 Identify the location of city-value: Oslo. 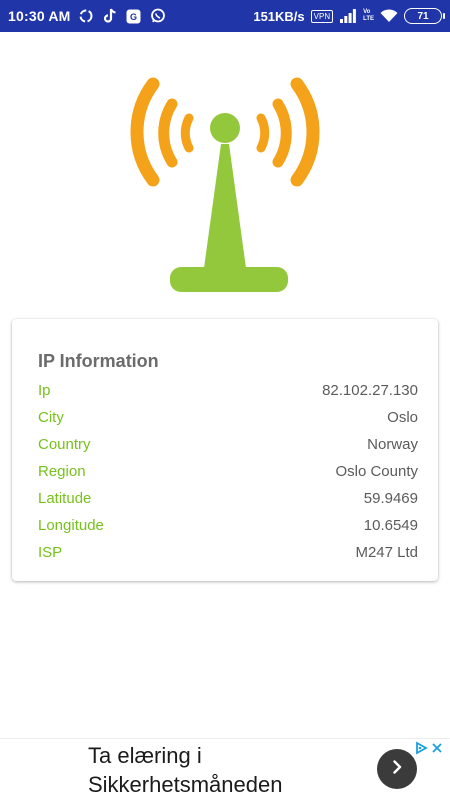
(402, 417).